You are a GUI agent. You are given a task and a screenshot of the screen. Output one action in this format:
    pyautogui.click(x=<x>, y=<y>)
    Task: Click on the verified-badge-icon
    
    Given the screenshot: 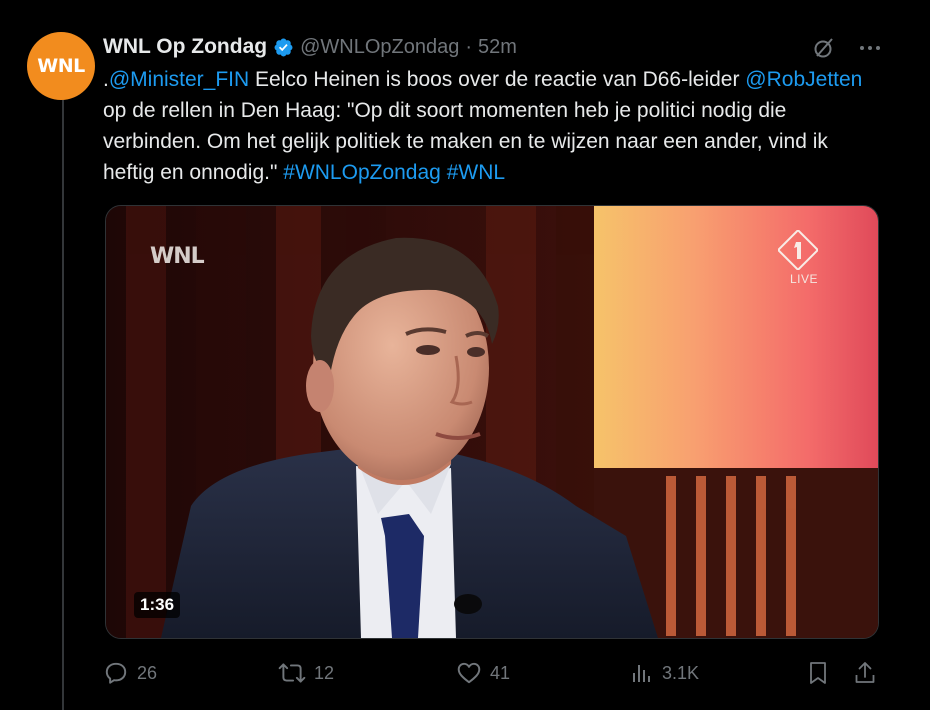 What is the action you would take?
    pyautogui.click(x=283, y=47)
    